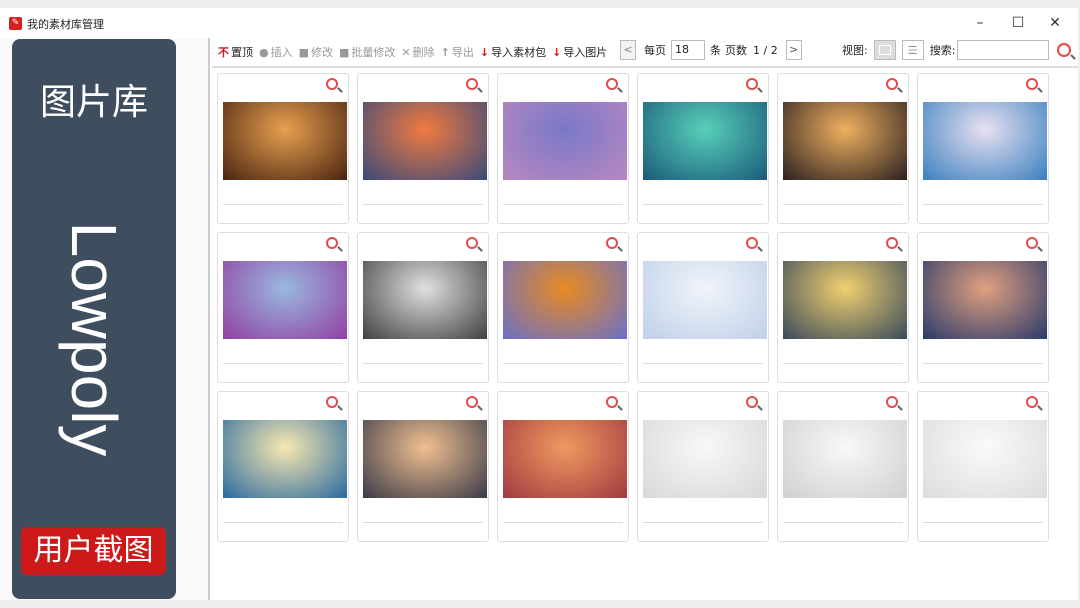 The image size is (1080, 608). I want to click on grid-view-button, so click(884, 50).